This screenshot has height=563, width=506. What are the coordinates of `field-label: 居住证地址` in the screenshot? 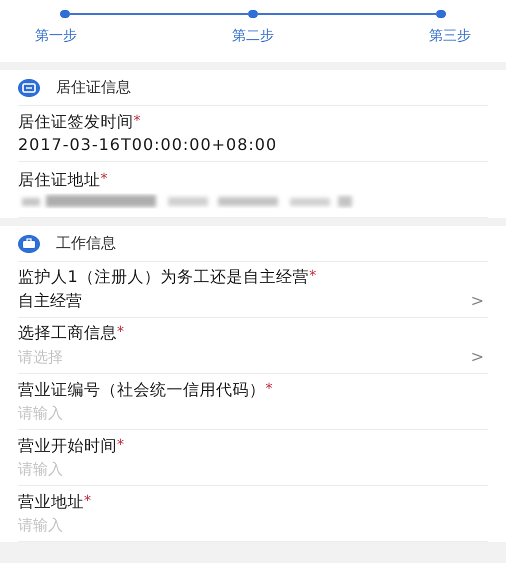 It's located at (59, 180).